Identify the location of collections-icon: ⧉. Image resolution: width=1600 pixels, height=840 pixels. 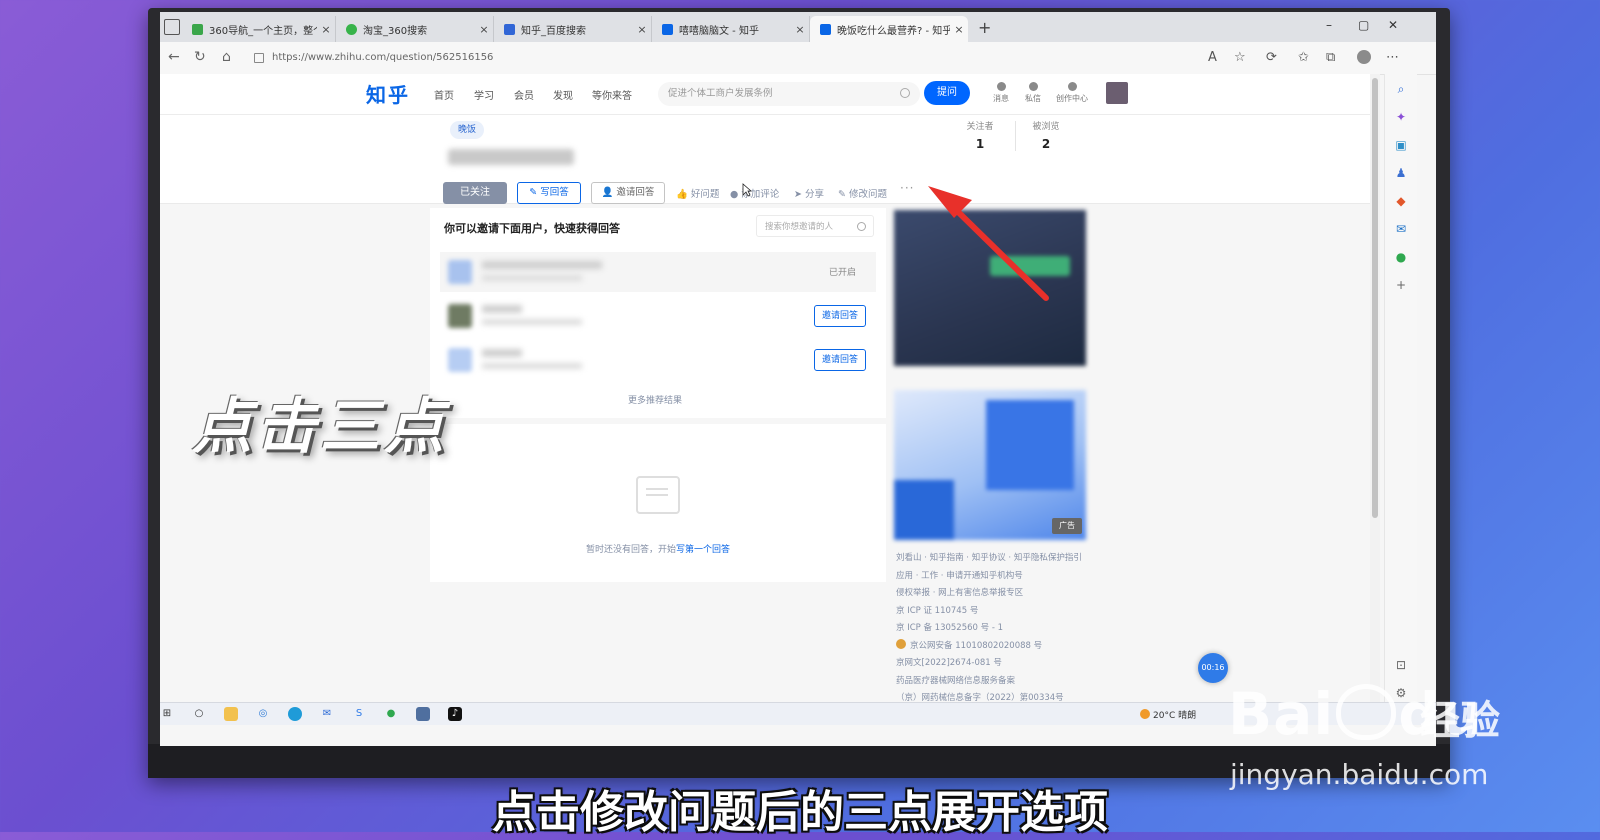
(1330, 57).